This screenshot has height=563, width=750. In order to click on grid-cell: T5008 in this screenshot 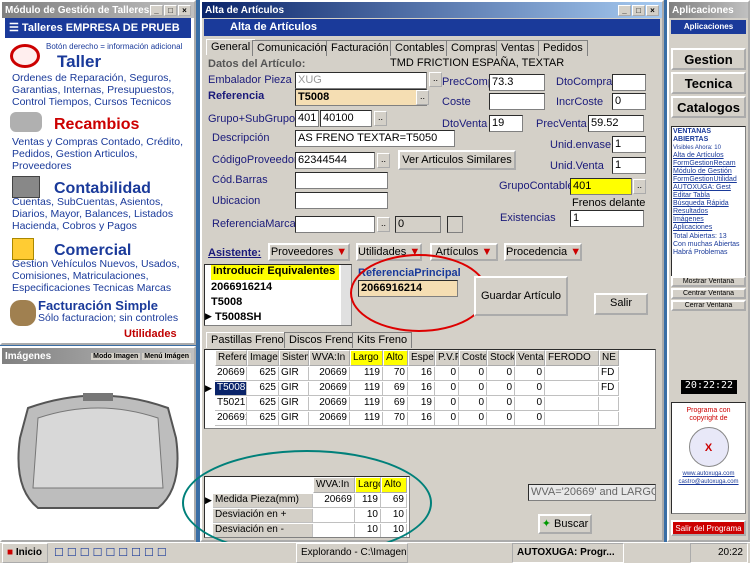, I will do `click(231, 389)`.